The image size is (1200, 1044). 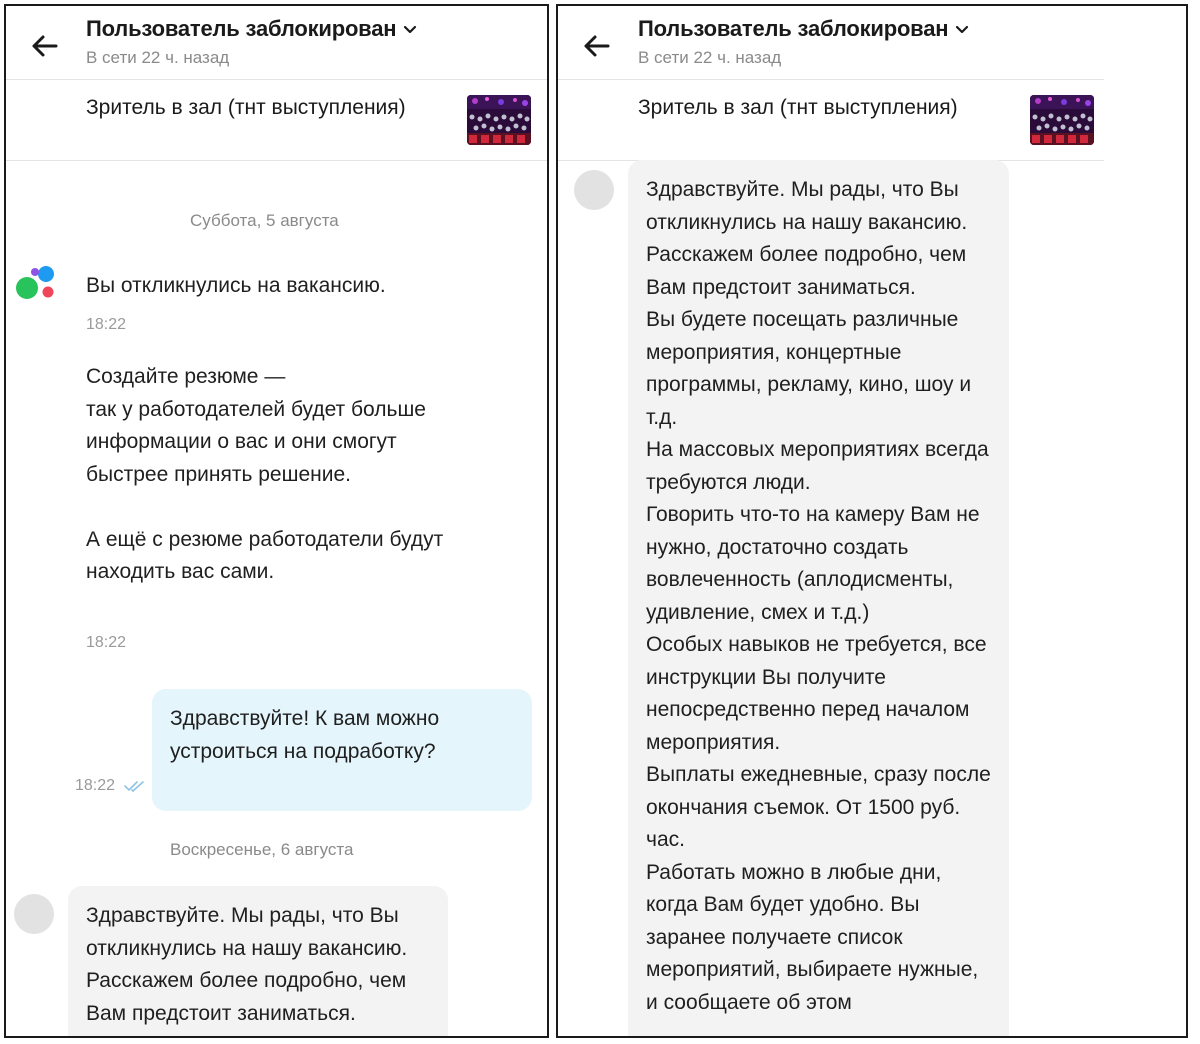 What do you see at coordinates (35, 282) in the screenshot?
I see `avito-logo-icon` at bounding box center [35, 282].